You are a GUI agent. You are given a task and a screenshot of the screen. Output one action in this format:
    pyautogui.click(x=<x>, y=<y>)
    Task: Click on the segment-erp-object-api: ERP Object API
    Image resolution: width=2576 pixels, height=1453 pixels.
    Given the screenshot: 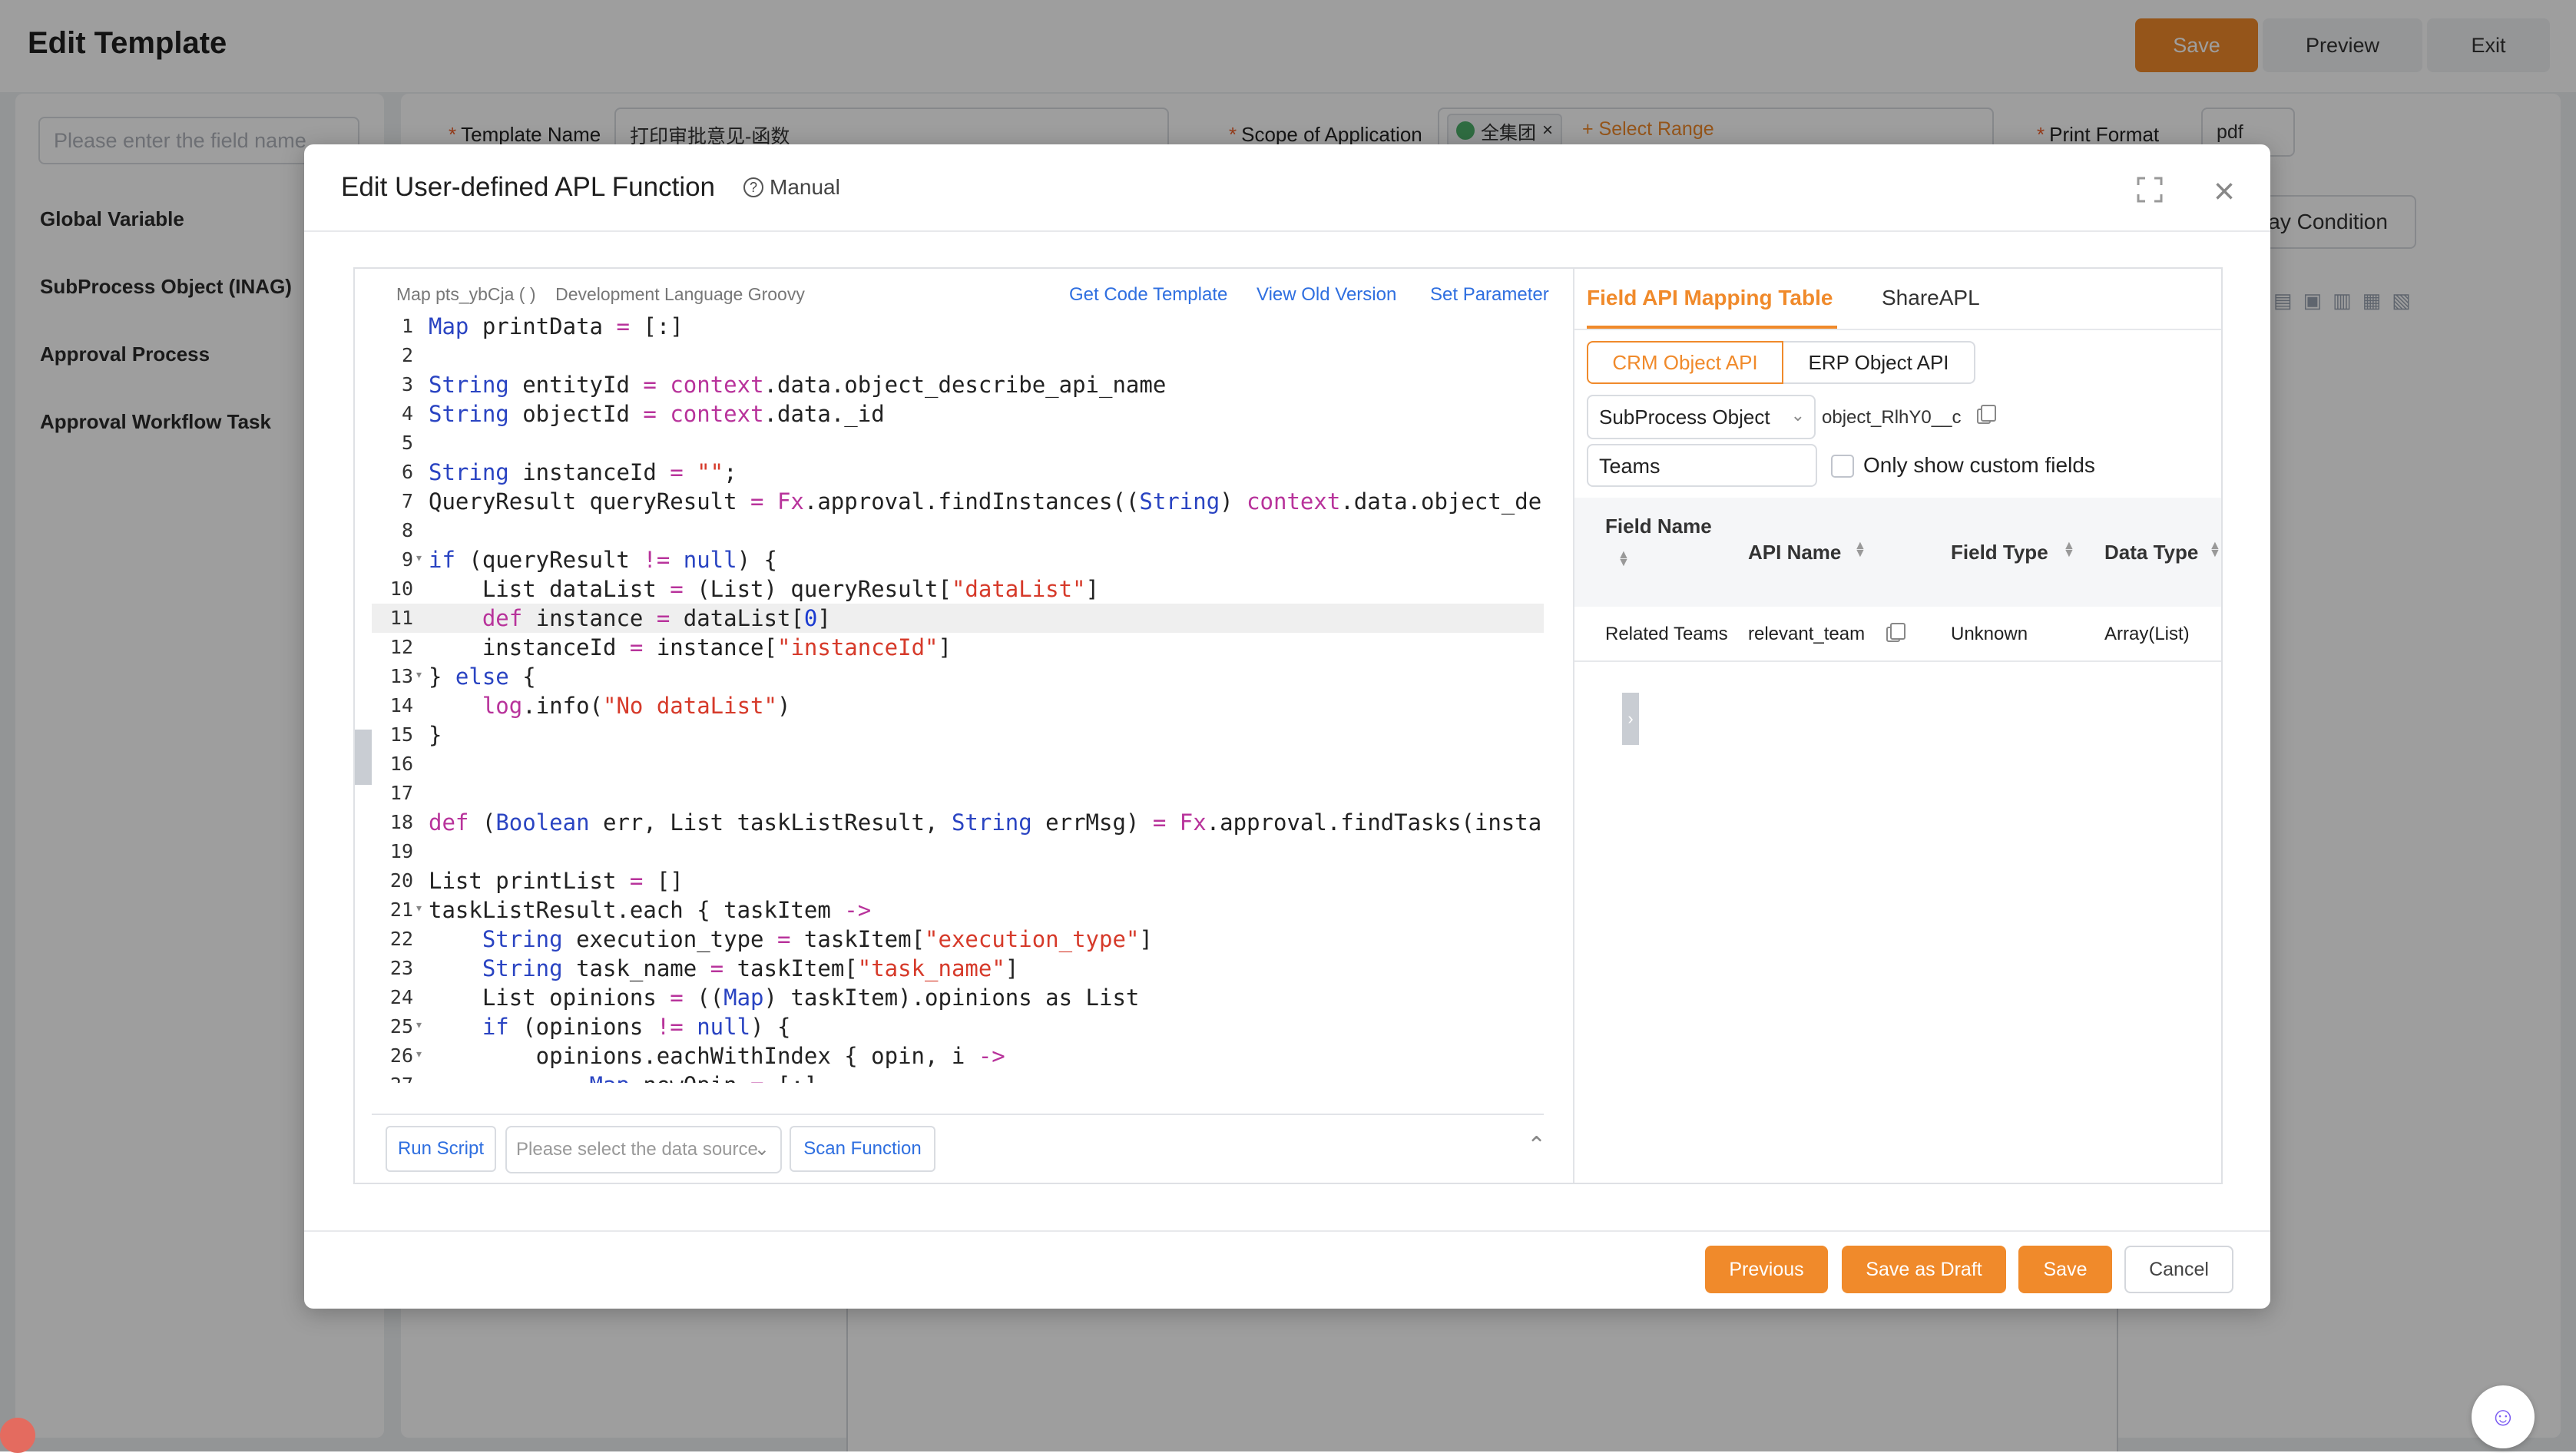 What is the action you would take?
    pyautogui.click(x=1879, y=362)
    